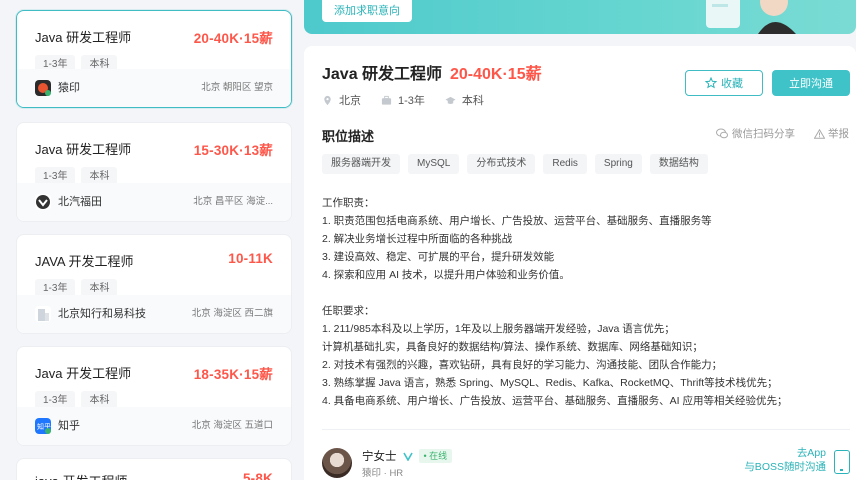 The height and width of the screenshot is (480, 856). What do you see at coordinates (838, 134) in the screenshot?
I see `report-label: 举报` at bounding box center [838, 134].